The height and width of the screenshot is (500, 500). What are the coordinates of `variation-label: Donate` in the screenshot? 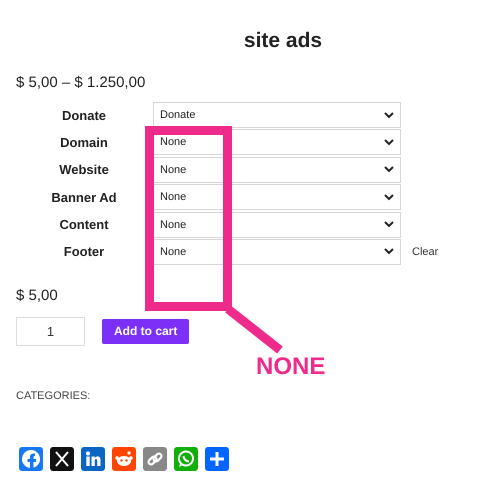 It's located at (84, 115).